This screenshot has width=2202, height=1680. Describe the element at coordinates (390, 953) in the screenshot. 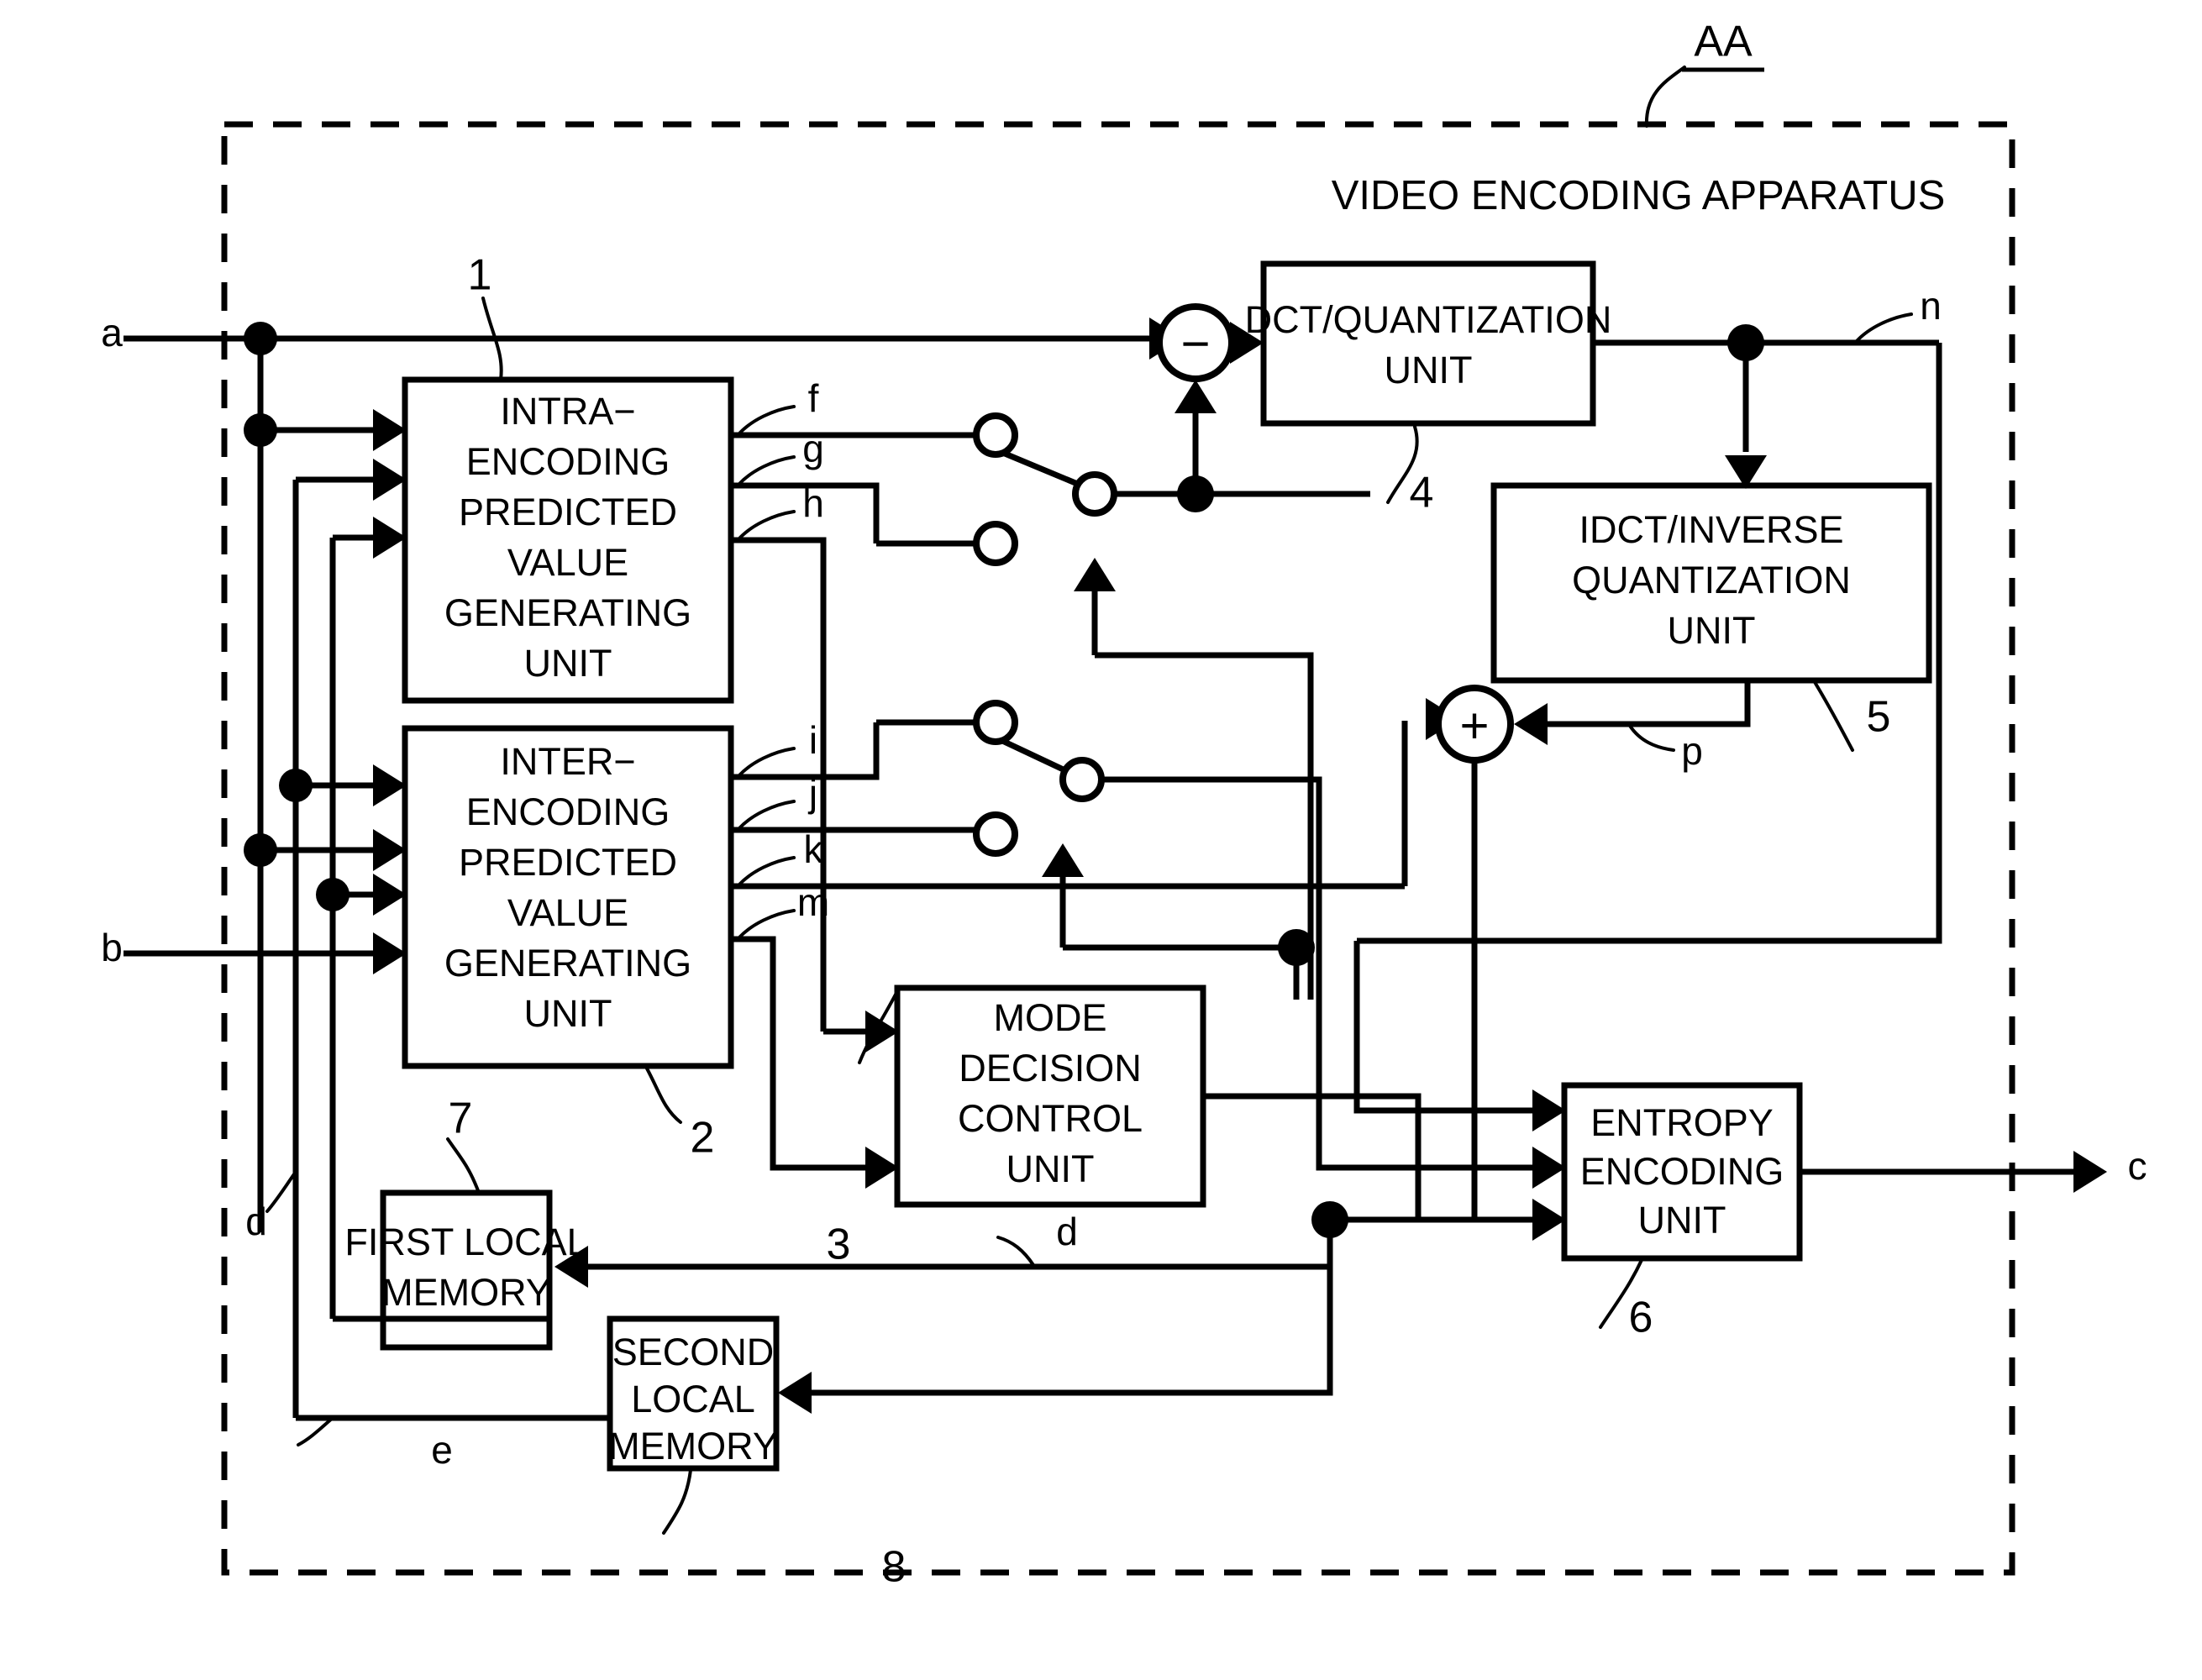

I see `arrow-b-into-inter` at that location.